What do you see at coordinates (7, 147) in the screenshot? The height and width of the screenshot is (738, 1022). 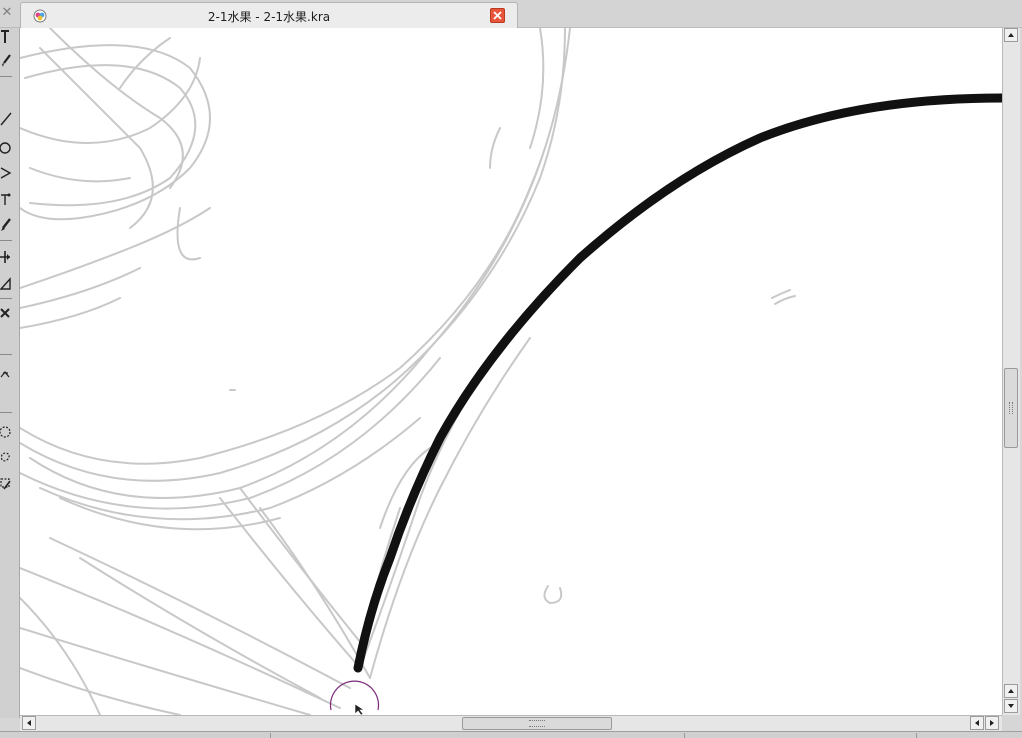 I see `ellipse-icon` at bounding box center [7, 147].